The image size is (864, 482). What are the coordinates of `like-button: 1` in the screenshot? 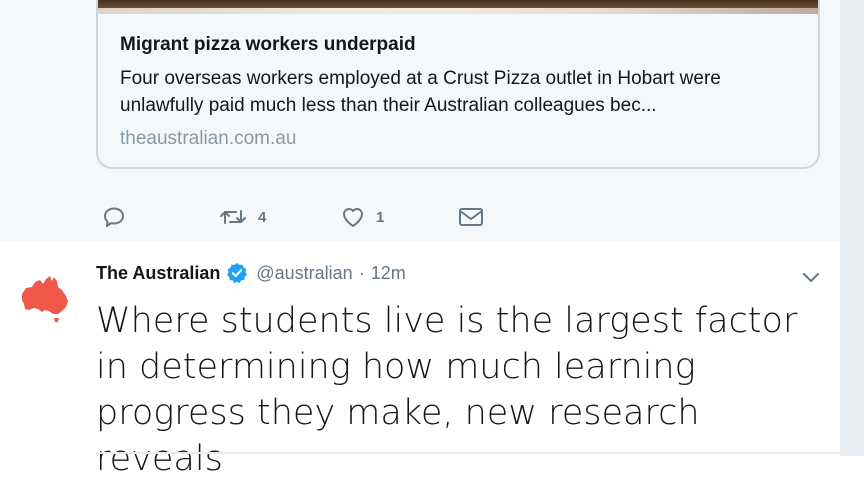 It's located at (362, 217).